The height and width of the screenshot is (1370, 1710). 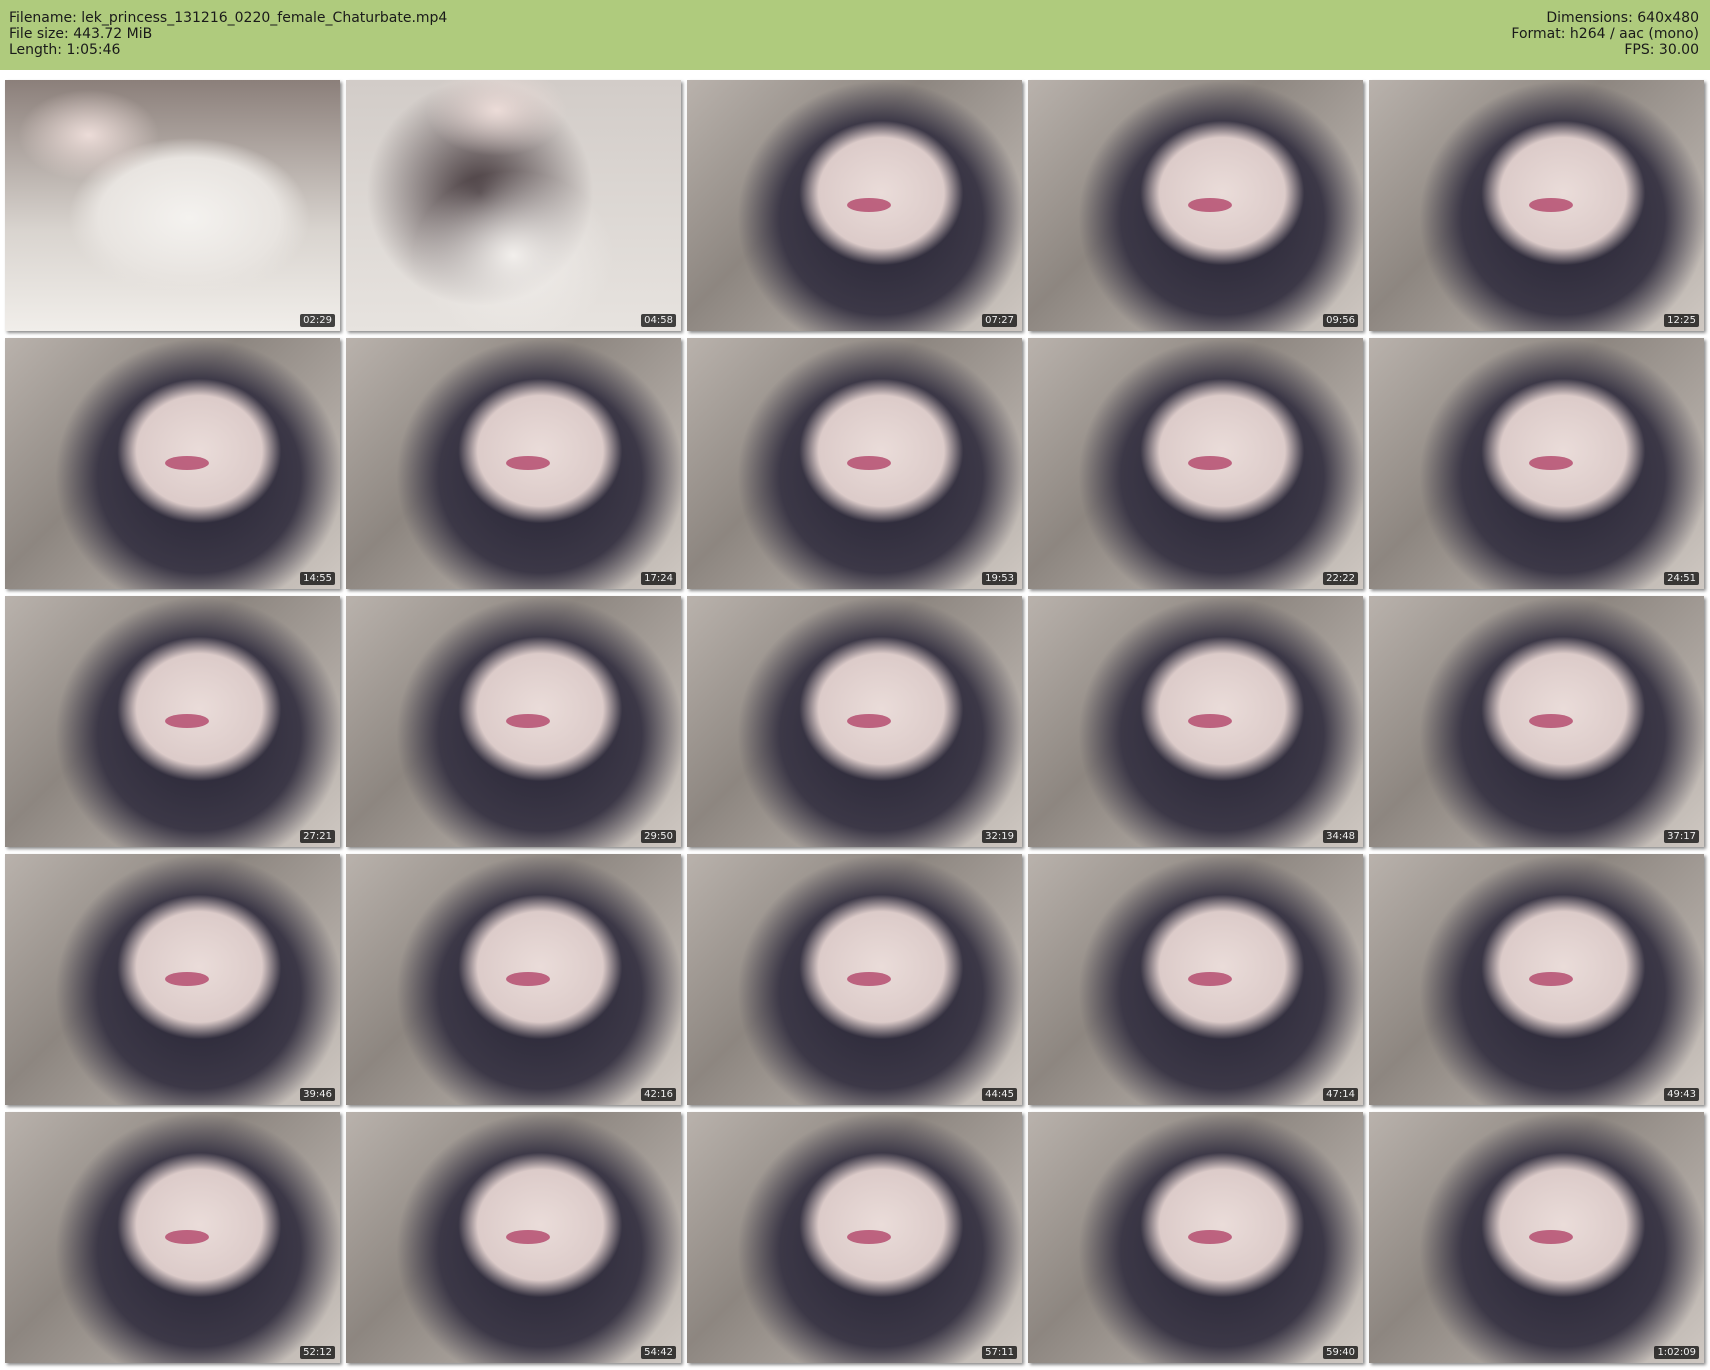 I want to click on thumbnail-timestamp: 14:55, so click(x=317, y=578).